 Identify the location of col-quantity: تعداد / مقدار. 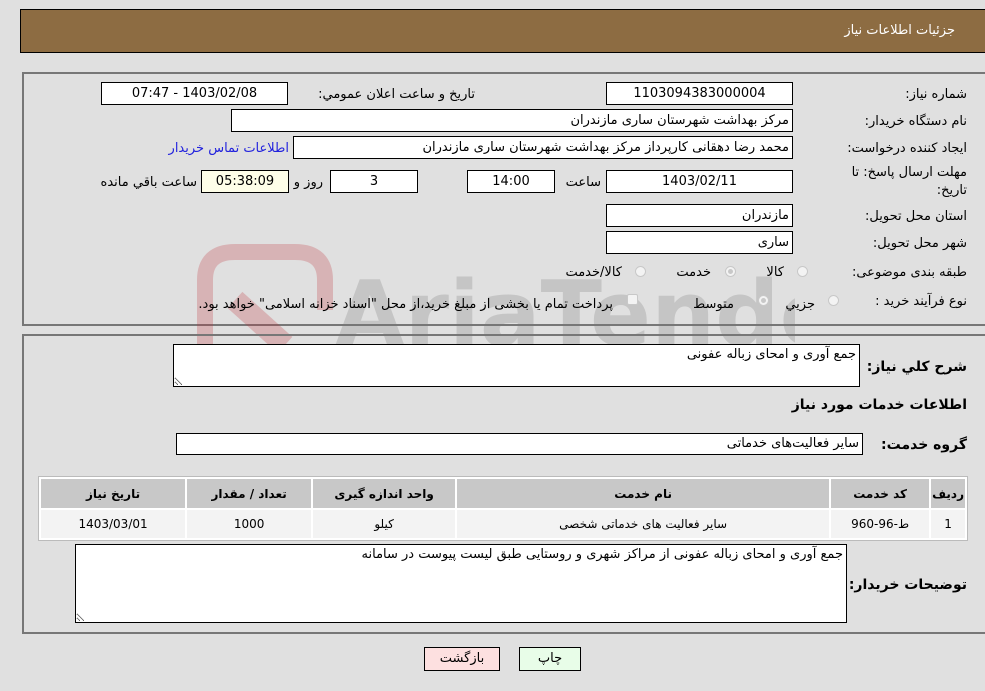
(249, 493).